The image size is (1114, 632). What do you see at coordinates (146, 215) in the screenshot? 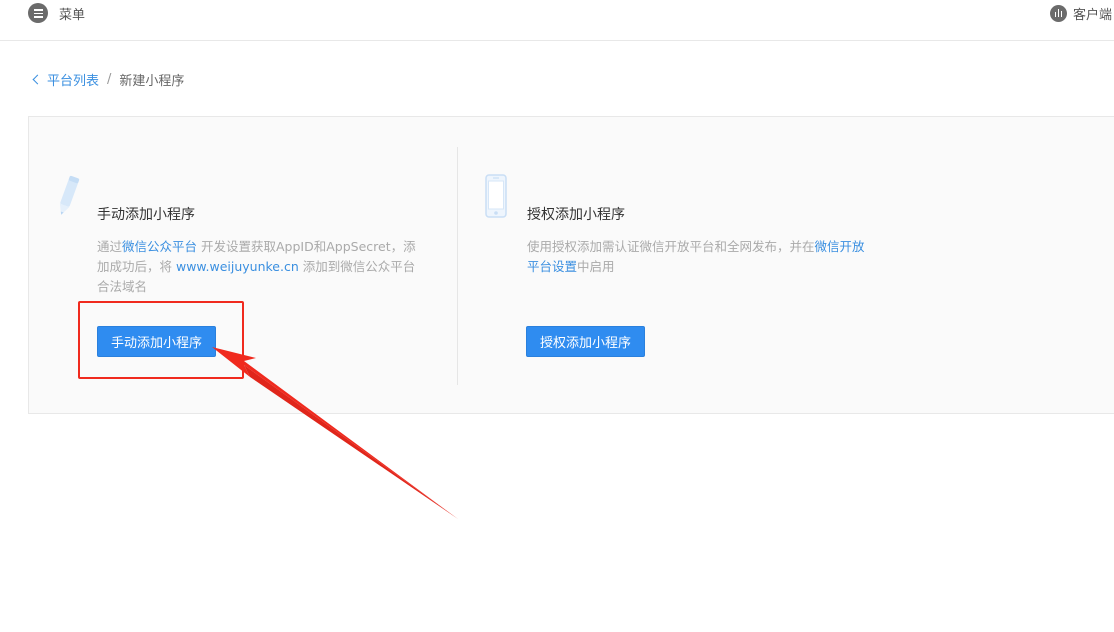
I see `manual-card-title: 手动添加小程序` at bounding box center [146, 215].